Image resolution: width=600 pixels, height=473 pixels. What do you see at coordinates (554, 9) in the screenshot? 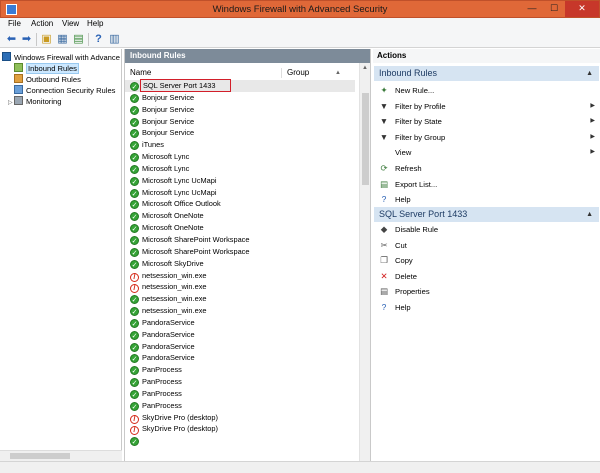
I see `maximize-button: ☐` at bounding box center [554, 9].